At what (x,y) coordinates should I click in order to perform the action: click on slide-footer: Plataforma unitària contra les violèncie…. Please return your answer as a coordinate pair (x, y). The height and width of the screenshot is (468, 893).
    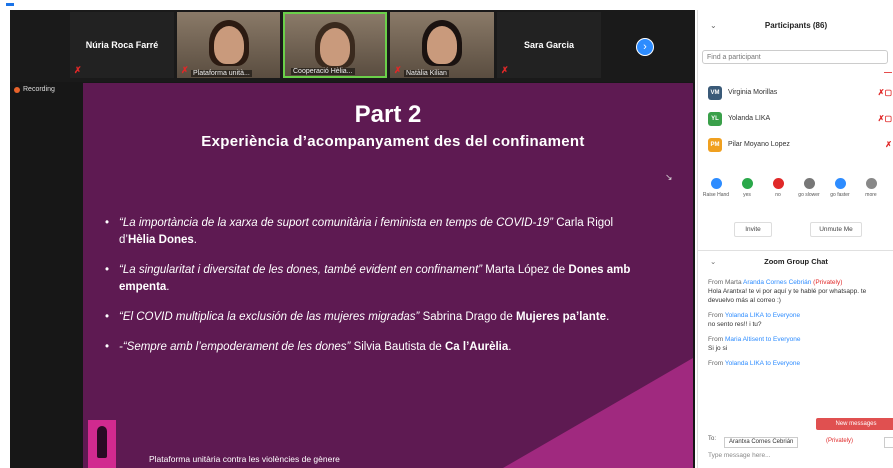
    Looking at the image, I should click on (244, 459).